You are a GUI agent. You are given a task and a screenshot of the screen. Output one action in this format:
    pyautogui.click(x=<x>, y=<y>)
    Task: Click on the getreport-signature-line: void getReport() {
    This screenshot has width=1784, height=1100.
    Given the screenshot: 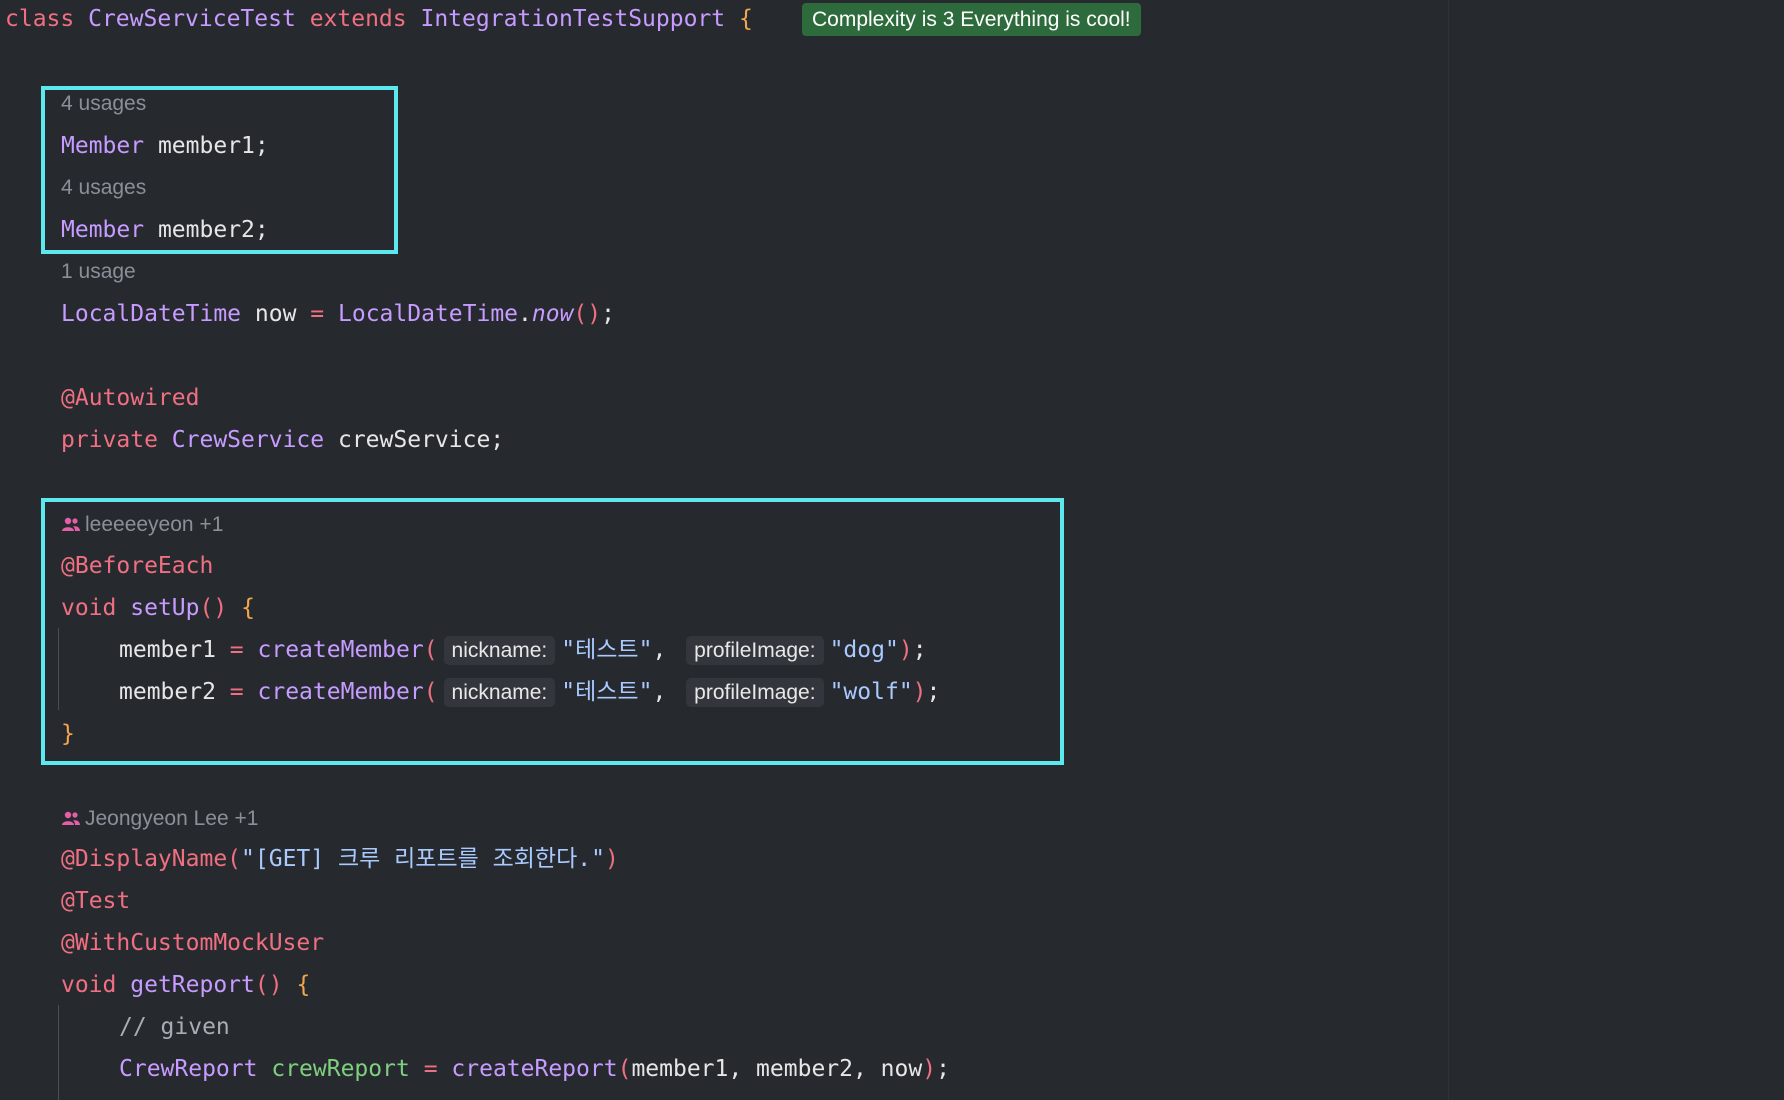 What is the action you would take?
    pyautogui.click(x=185, y=985)
    